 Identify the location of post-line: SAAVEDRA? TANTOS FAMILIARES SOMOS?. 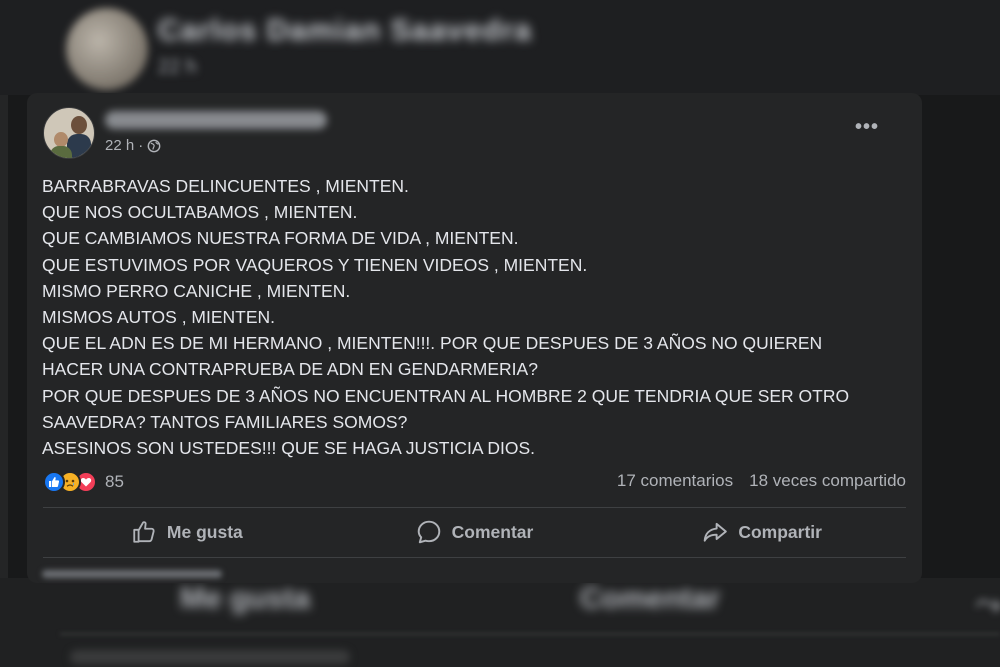
(225, 421).